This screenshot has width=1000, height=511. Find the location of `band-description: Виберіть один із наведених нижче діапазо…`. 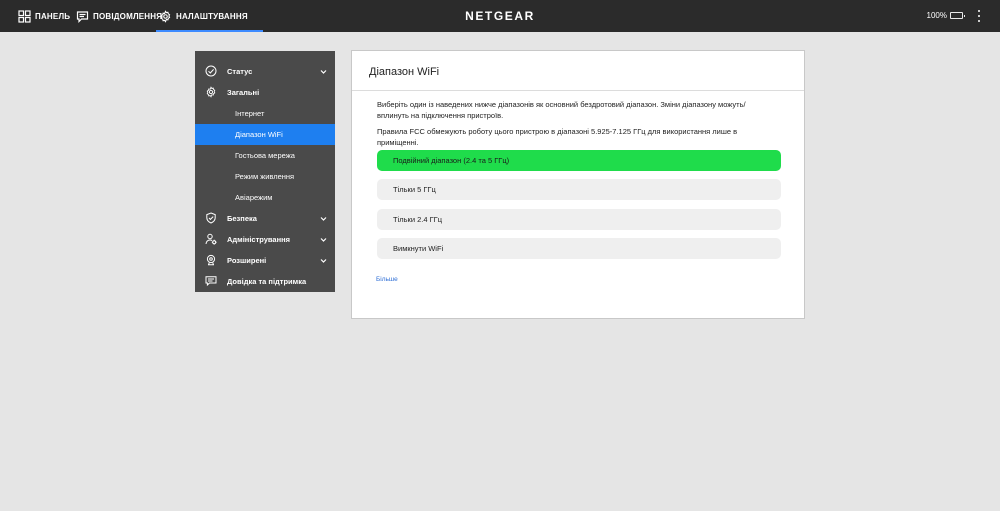

band-description: Виберіть один із наведених нижче діапазо… is located at coordinates (561, 110).